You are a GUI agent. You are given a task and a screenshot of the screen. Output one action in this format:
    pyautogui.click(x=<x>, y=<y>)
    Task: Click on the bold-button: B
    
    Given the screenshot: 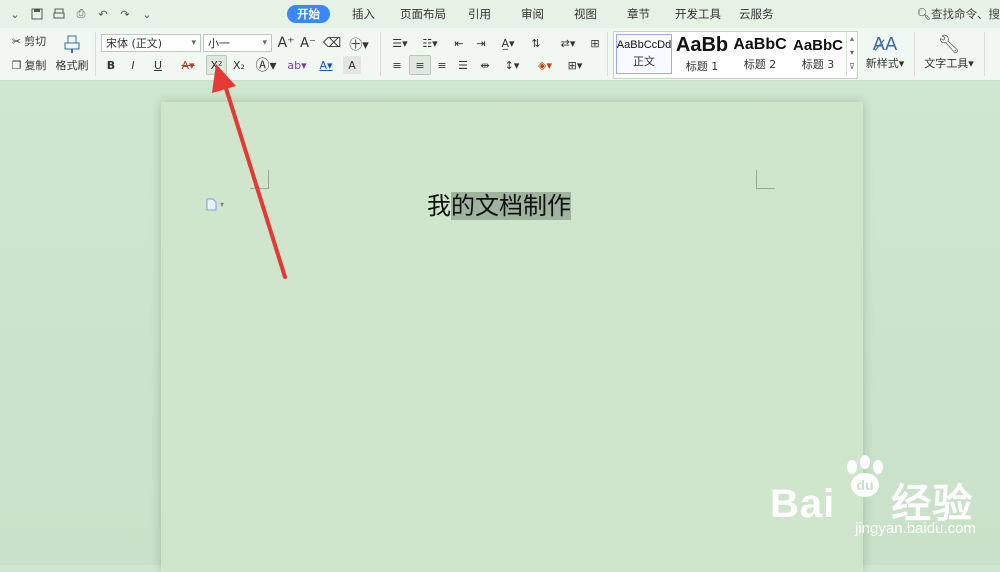 What is the action you would take?
    pyautogui.click(x=111, y=65)
    